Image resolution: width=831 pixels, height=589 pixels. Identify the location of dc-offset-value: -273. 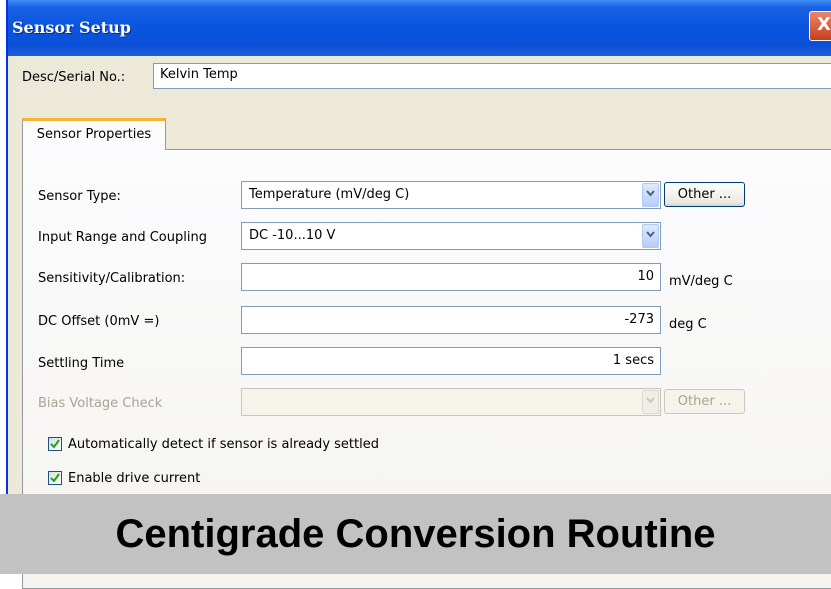
(639, 319).